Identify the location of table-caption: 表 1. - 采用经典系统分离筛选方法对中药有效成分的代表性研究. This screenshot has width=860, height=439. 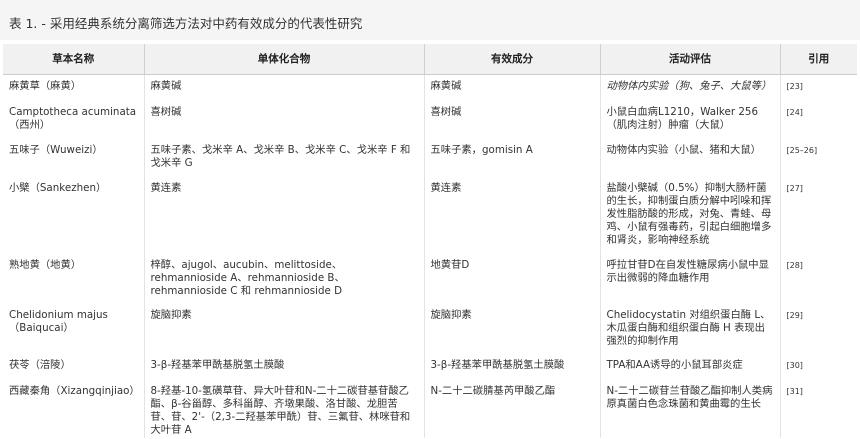
(430, 20).